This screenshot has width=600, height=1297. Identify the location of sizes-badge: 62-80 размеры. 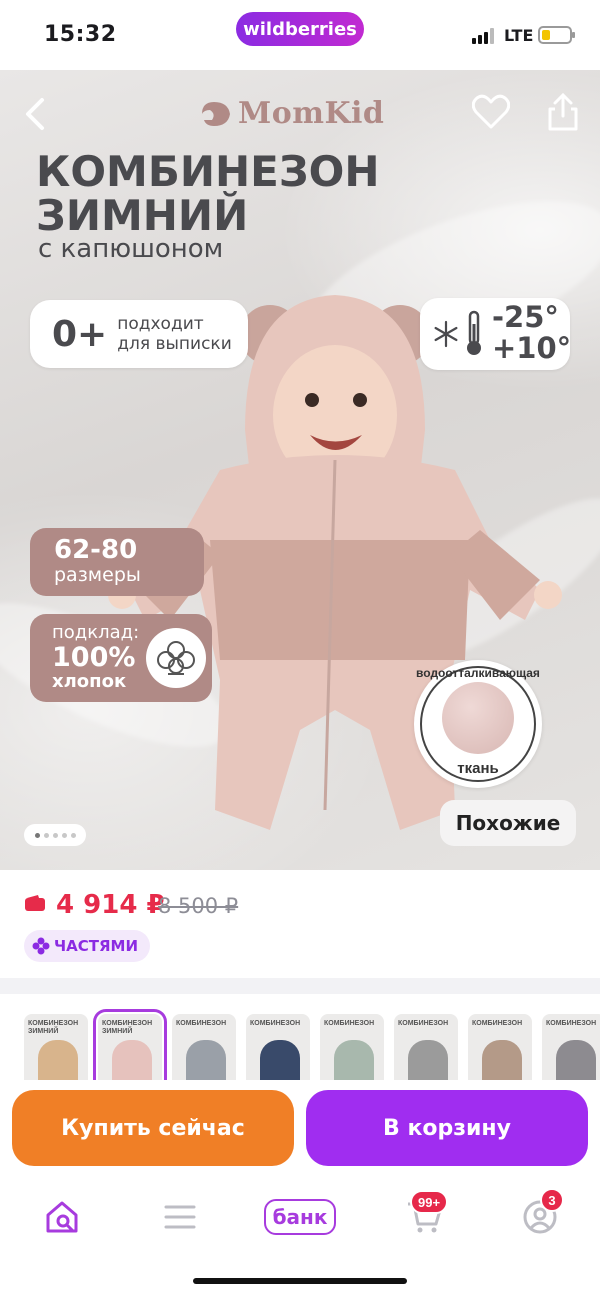
(117, 562).